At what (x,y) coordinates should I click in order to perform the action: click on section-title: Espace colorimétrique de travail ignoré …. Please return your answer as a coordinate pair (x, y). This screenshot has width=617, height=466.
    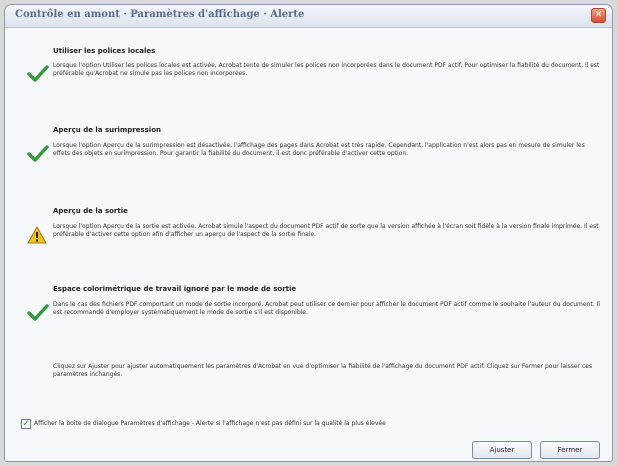
    Looking at the image, I should click on (175, 289).